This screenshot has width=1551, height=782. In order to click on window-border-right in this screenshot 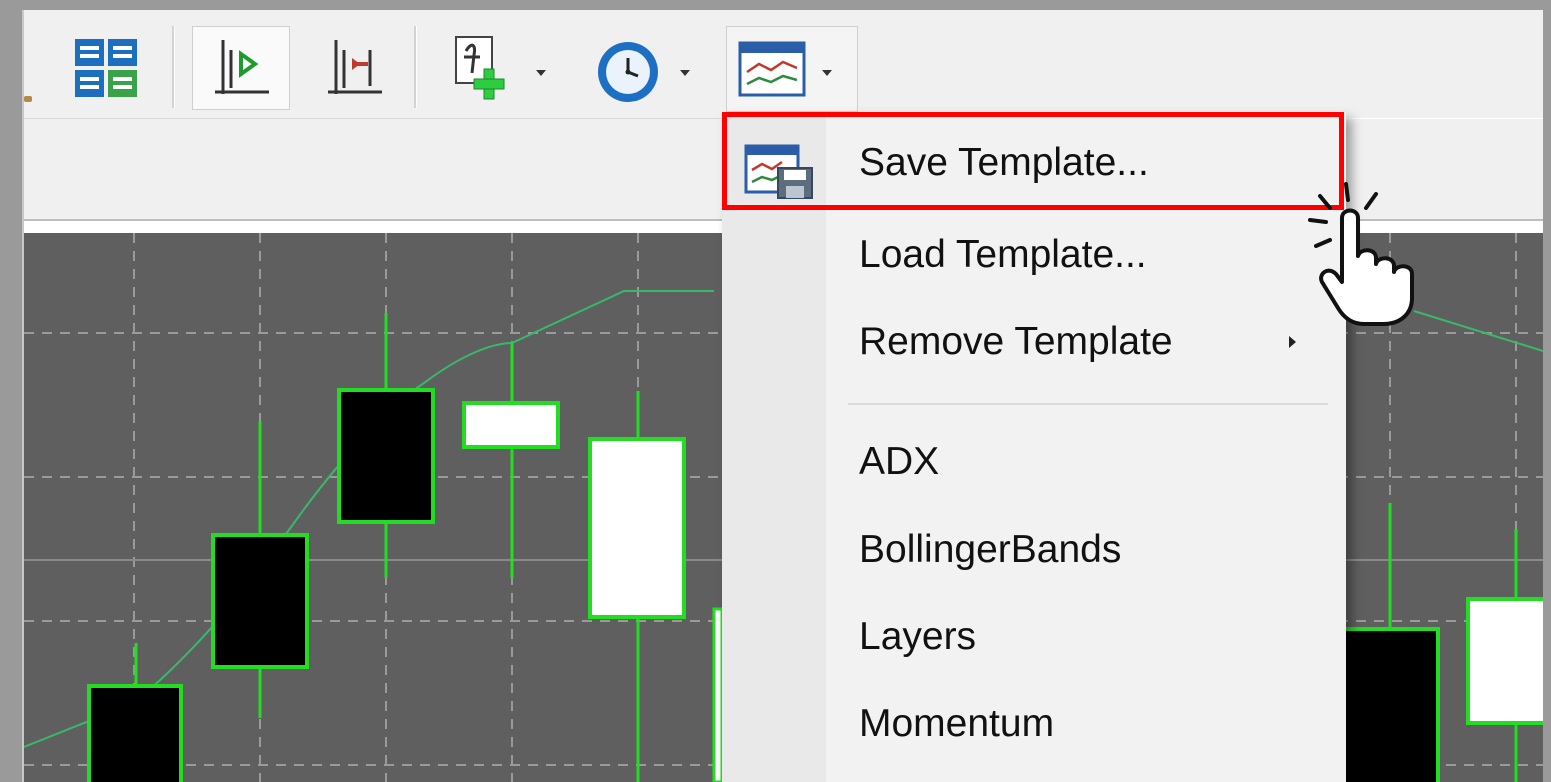, I will do `click(1547, 391)`.